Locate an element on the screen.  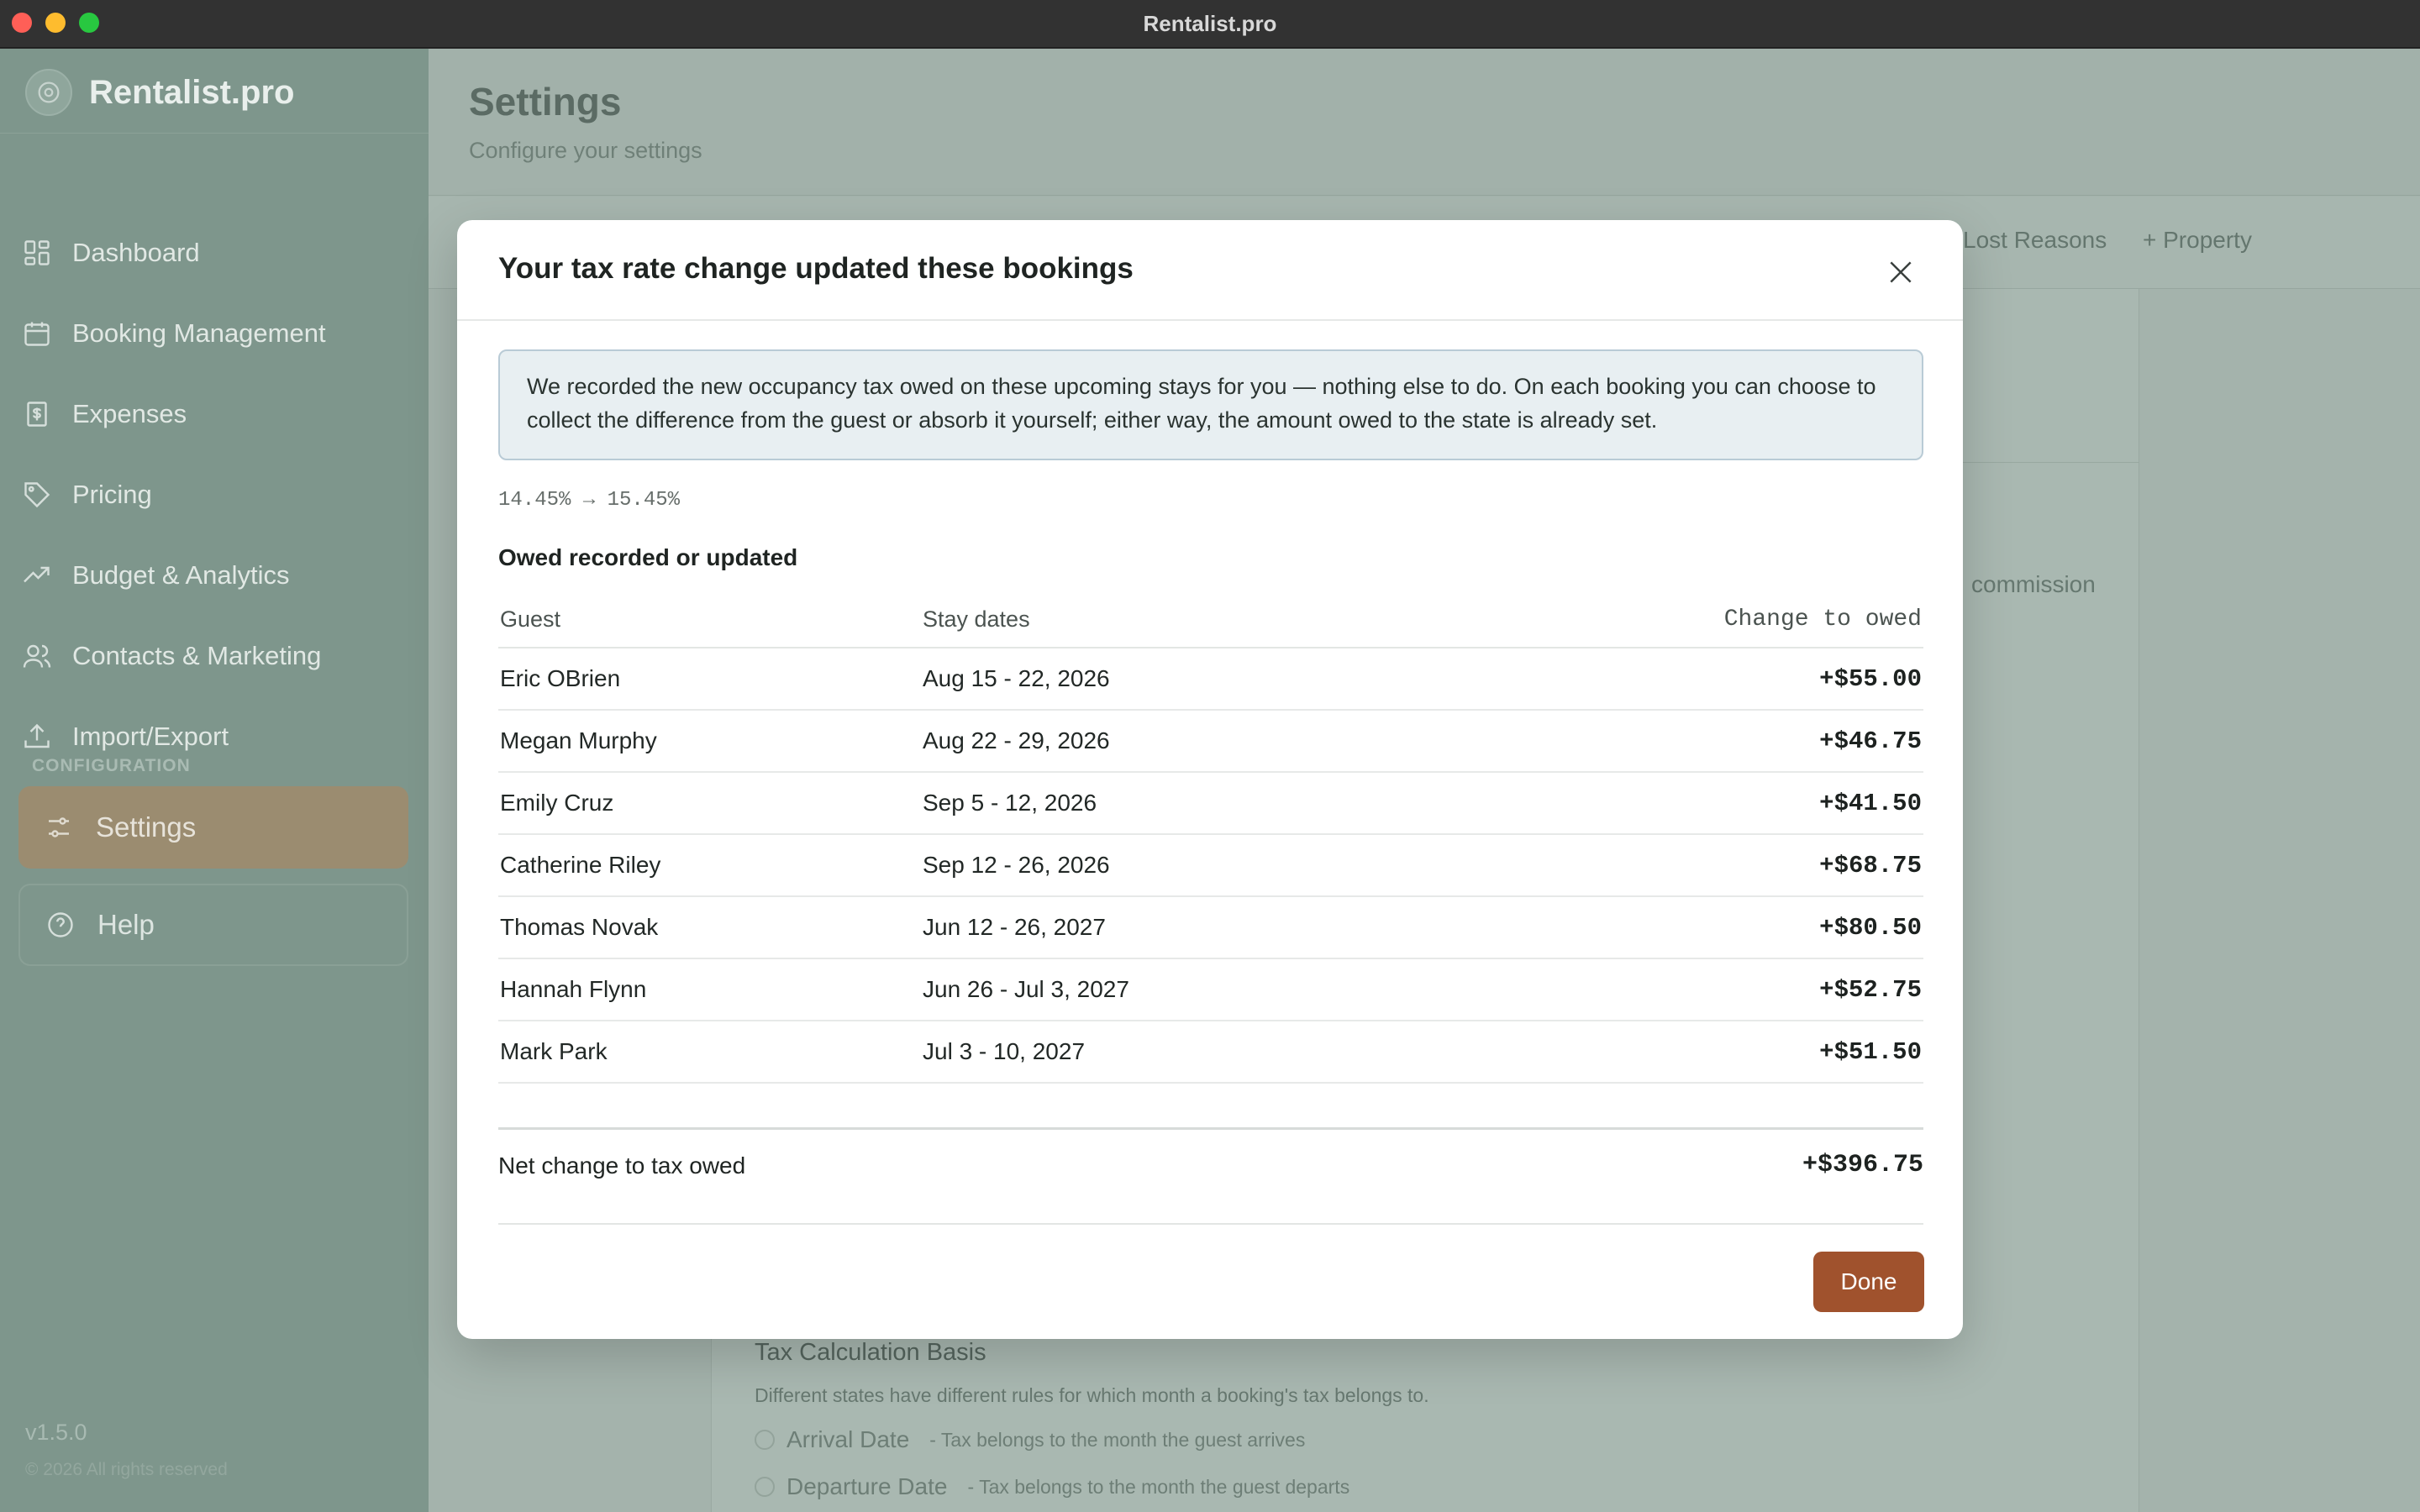
cell-stay-dates: Sep 5 - 12, 2026 is located at coordinates (1010, 803).